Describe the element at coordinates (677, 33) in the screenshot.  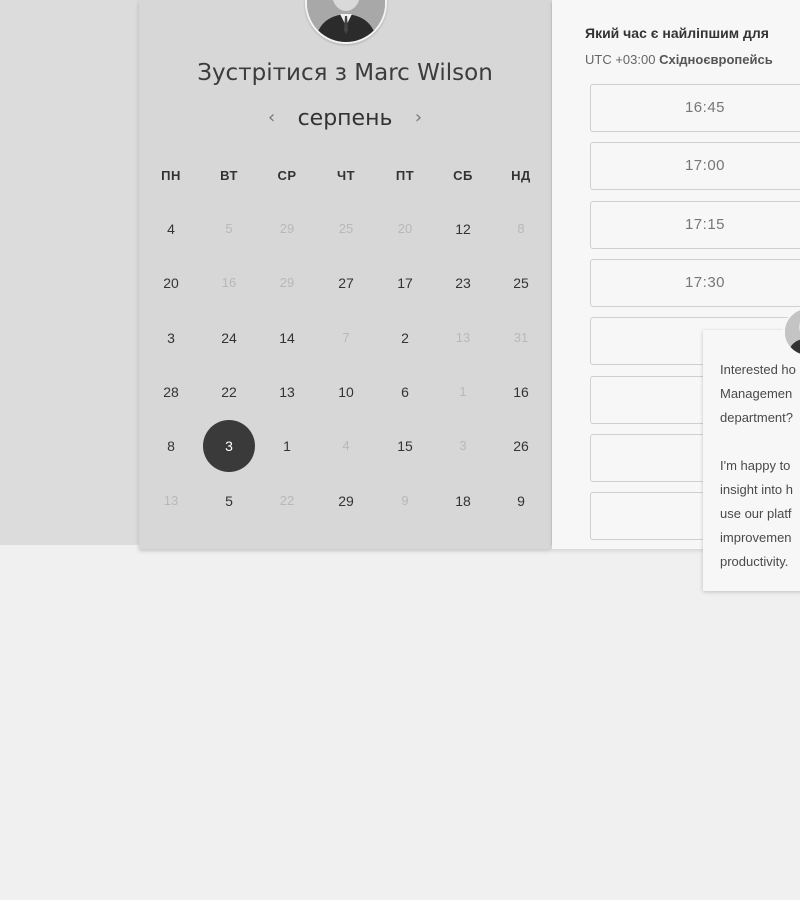
I see `time-question-heading: Який час є найліпшим для` at that location.